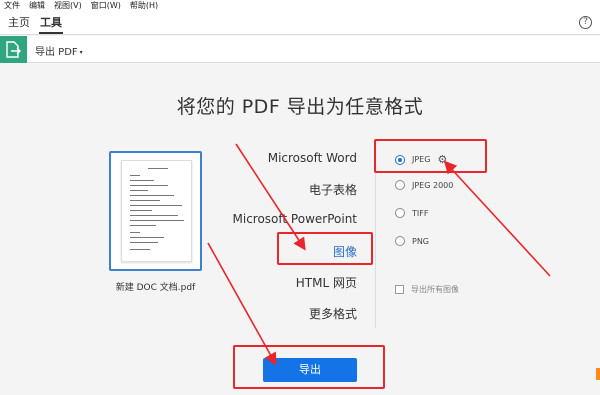 The width and height of the screenshot is (600, 395). What do you see at coordinates (51, 25) in the screenshot?
I see `tab-tools: 工具` at bounding box center [51, 25].